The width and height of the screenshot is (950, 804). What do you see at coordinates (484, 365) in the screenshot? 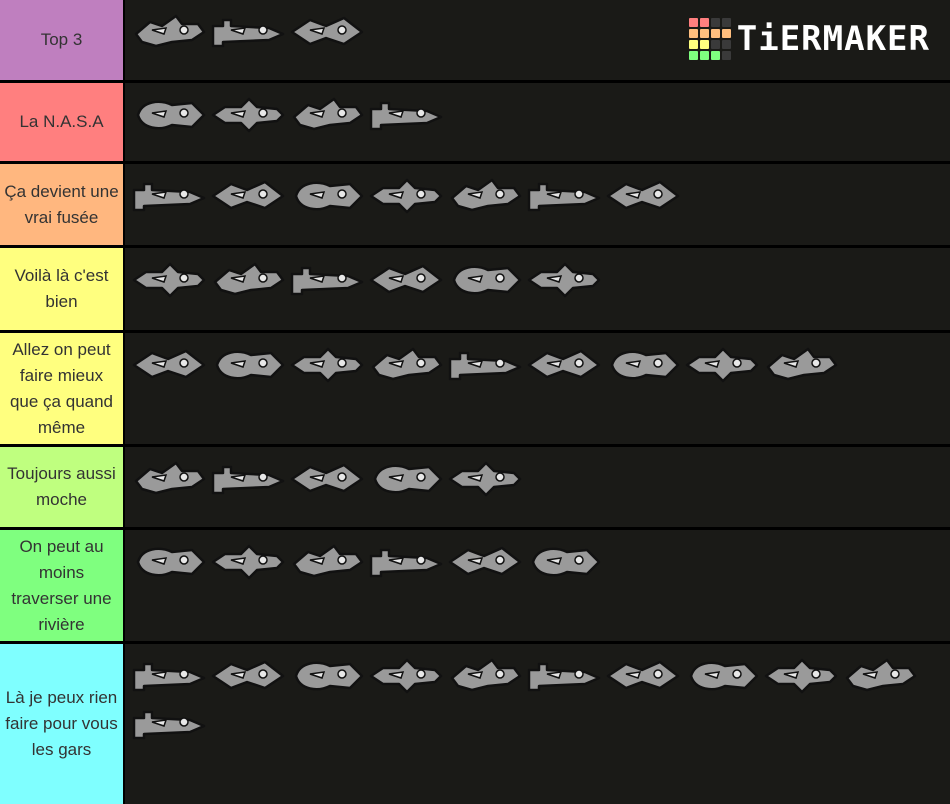
I see `ship-icon-hull-ship` at bounding box center [484, 365].